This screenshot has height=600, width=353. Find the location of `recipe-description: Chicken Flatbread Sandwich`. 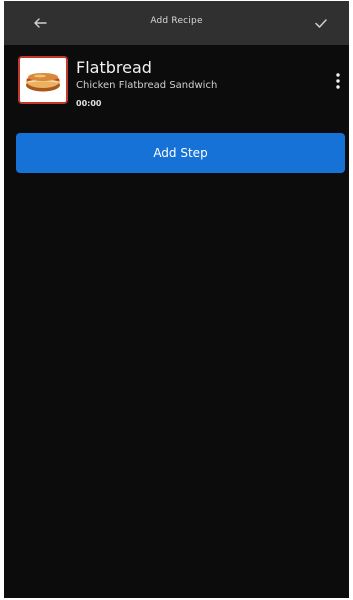

recipe-description: Chicken Flatbread Sandwich is located at coordinates (147, 85).